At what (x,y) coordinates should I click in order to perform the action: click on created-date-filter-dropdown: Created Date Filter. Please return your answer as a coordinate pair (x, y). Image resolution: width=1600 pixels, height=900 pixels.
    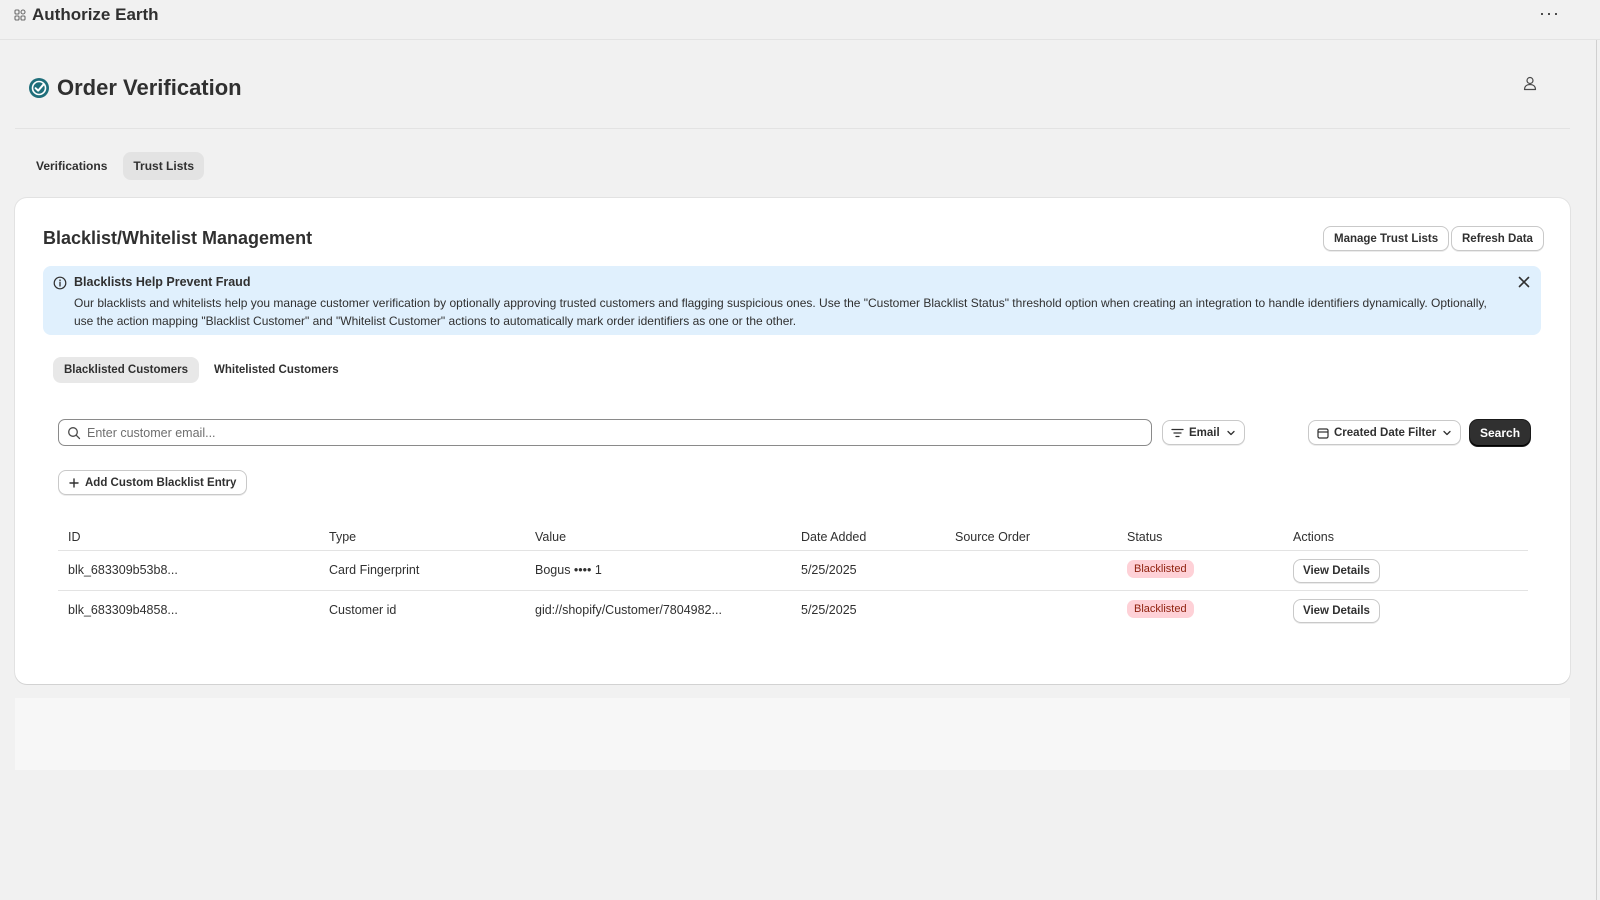
    Looking at the image, I should click on (1385, 432).